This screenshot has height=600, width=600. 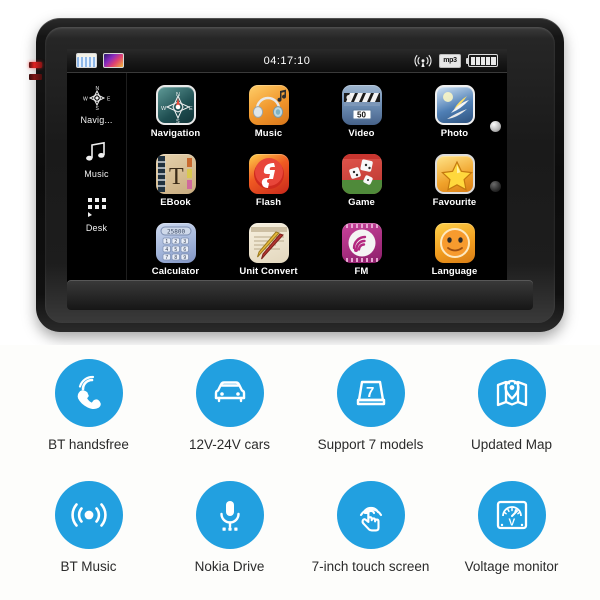 I want to click on unit-convert-app-icon, so click(x=268, y=243).